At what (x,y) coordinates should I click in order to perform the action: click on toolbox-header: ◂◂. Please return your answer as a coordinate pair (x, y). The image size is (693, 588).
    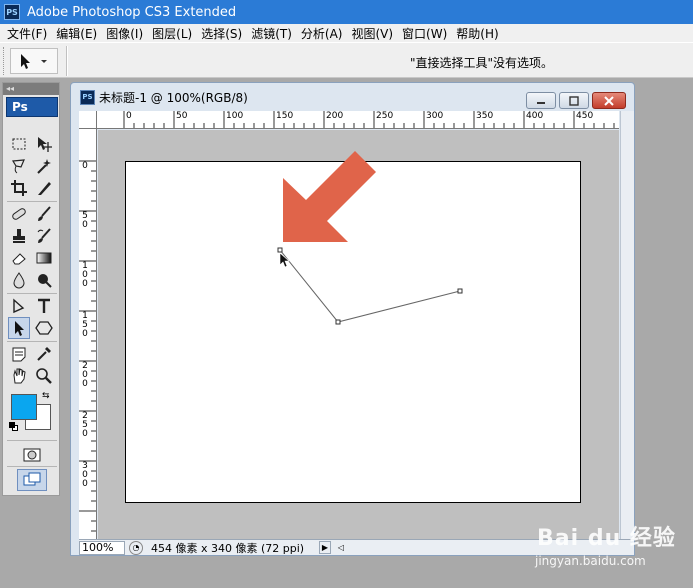
    Looking at the image, I should click on (31, 89).